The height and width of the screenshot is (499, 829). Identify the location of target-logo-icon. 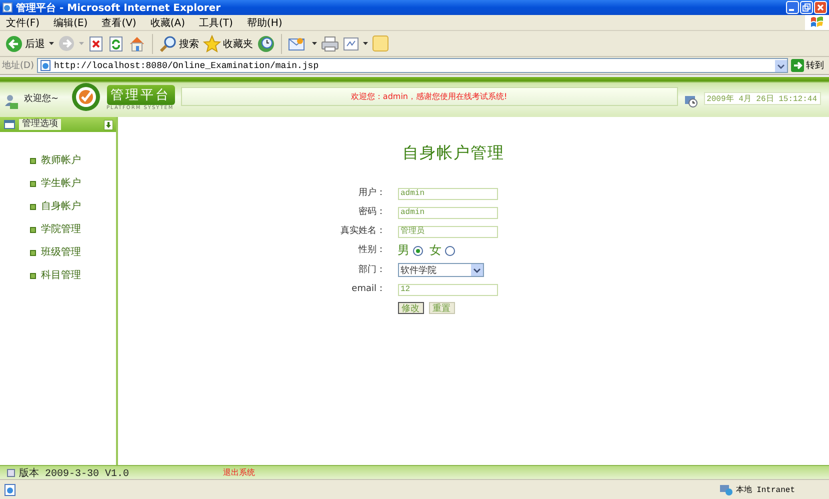
(85, 97).